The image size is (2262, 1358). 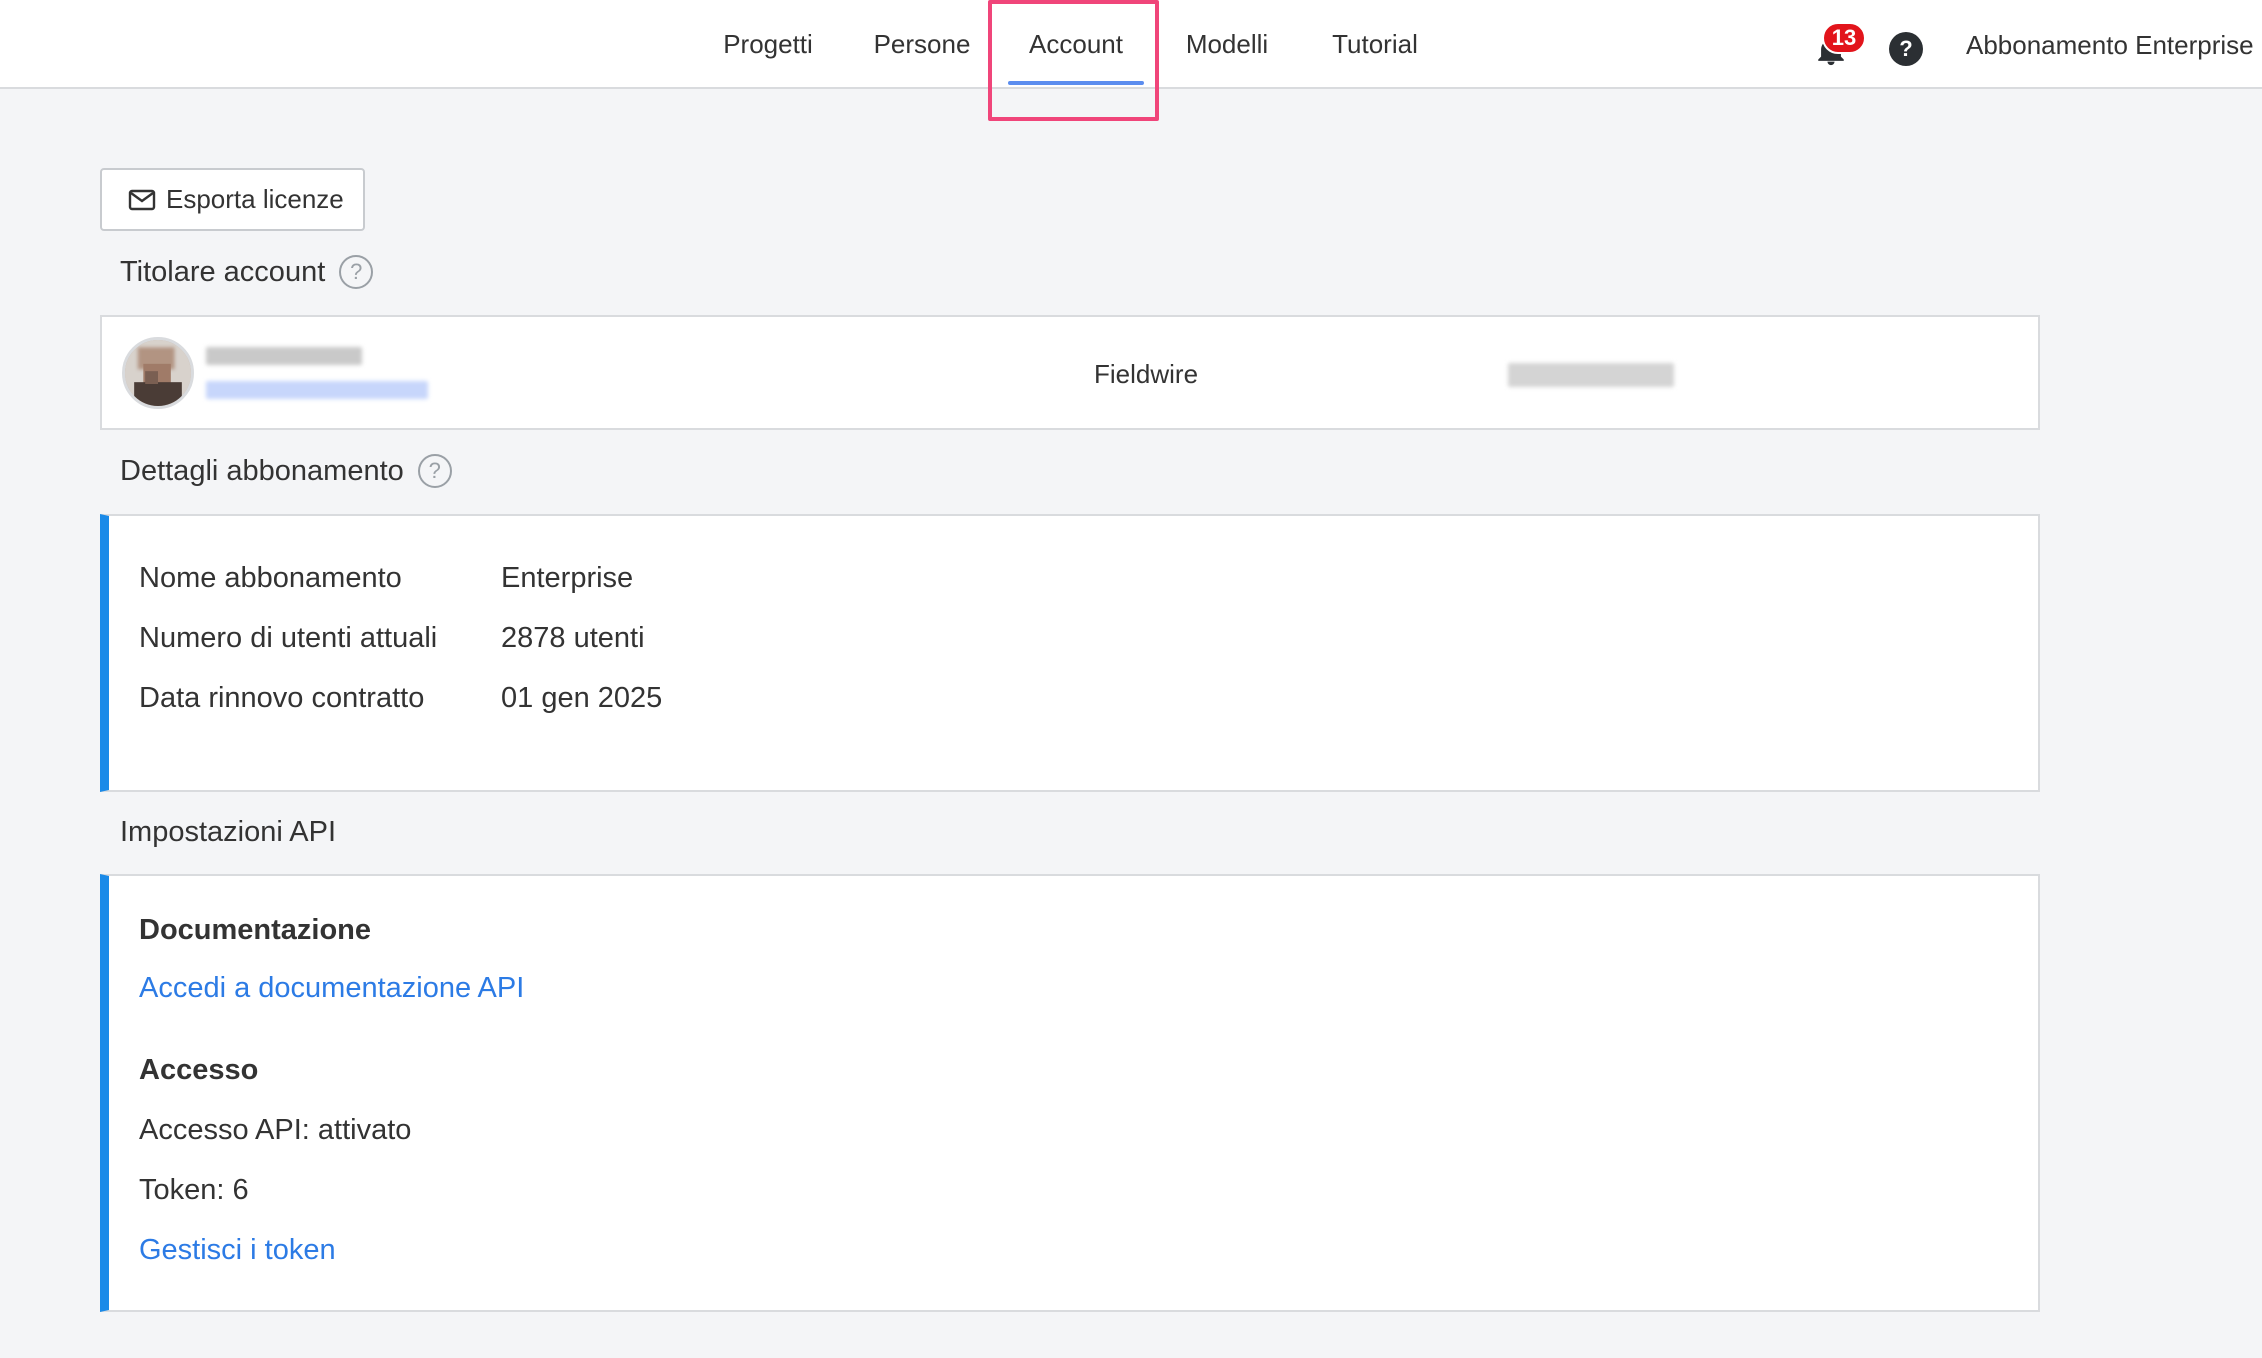 What do you see at coordinates (331, 988) in the screenshot?
I see `api-documentation-link: Accedi a documentazione API` at bounding box center [331, 988].